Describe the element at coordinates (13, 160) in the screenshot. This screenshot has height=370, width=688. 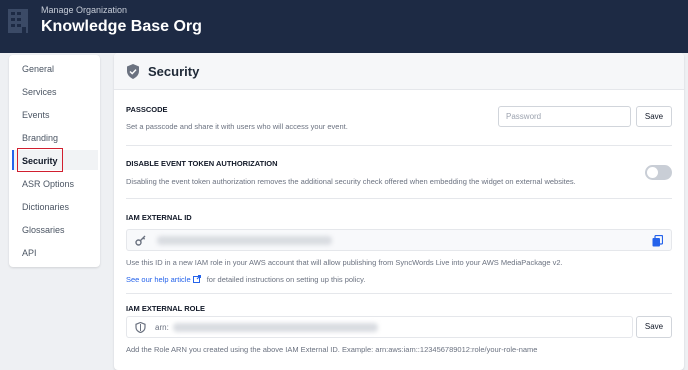
I see `sidebar-active-indicator` at that location.